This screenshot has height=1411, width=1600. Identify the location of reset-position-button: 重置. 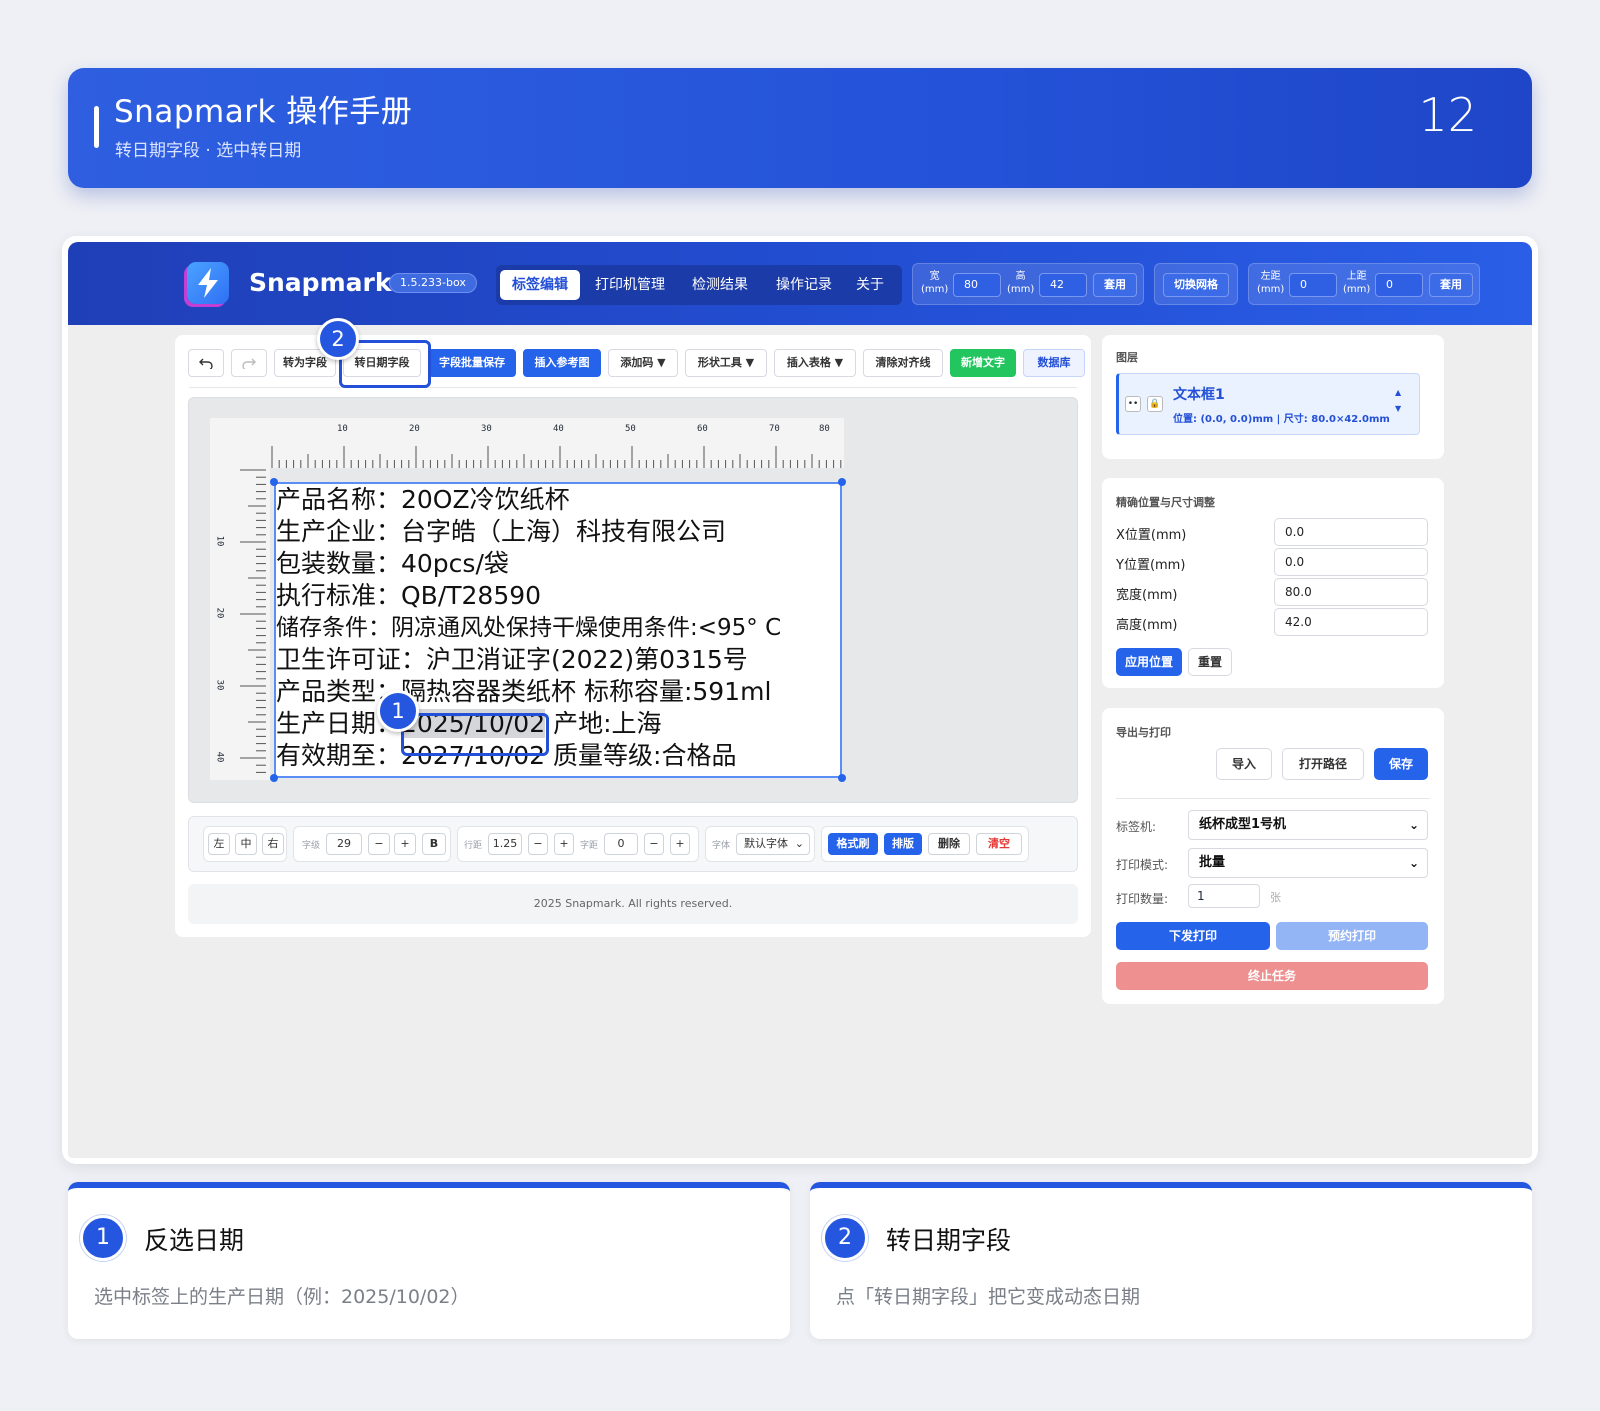
(1210, 662).